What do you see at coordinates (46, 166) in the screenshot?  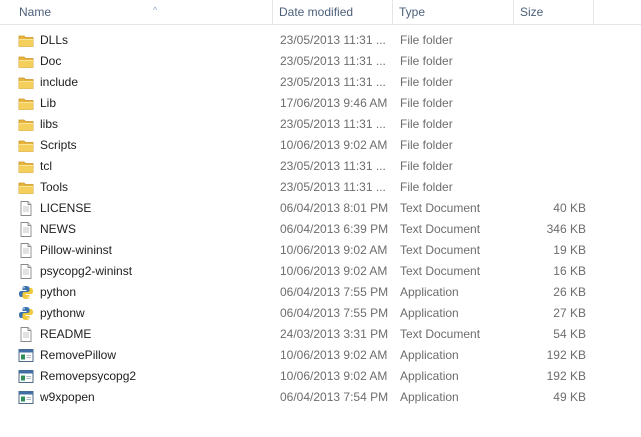 I see `file-name: tcl` at bounding box center [46, 166].